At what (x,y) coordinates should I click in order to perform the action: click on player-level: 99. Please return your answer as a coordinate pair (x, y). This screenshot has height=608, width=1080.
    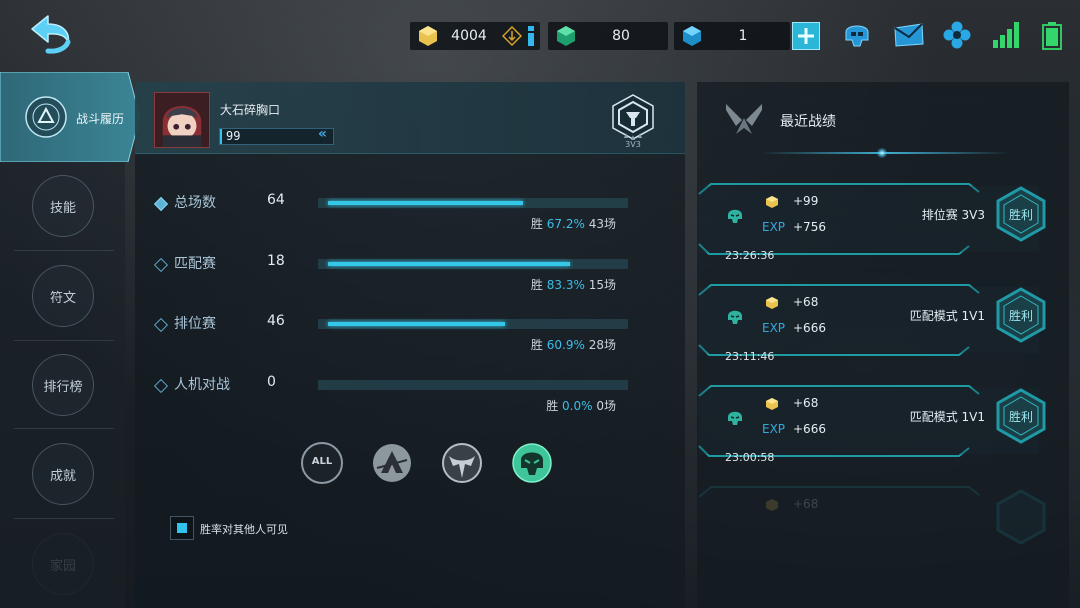
    Looking at the image, I should click on (233, 136).